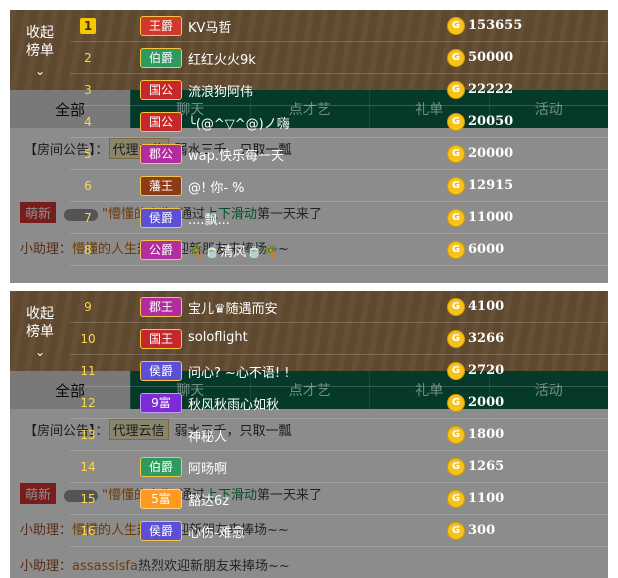  I want to click on user-name: 宝儿♛随遇而安, so click(233, 307).